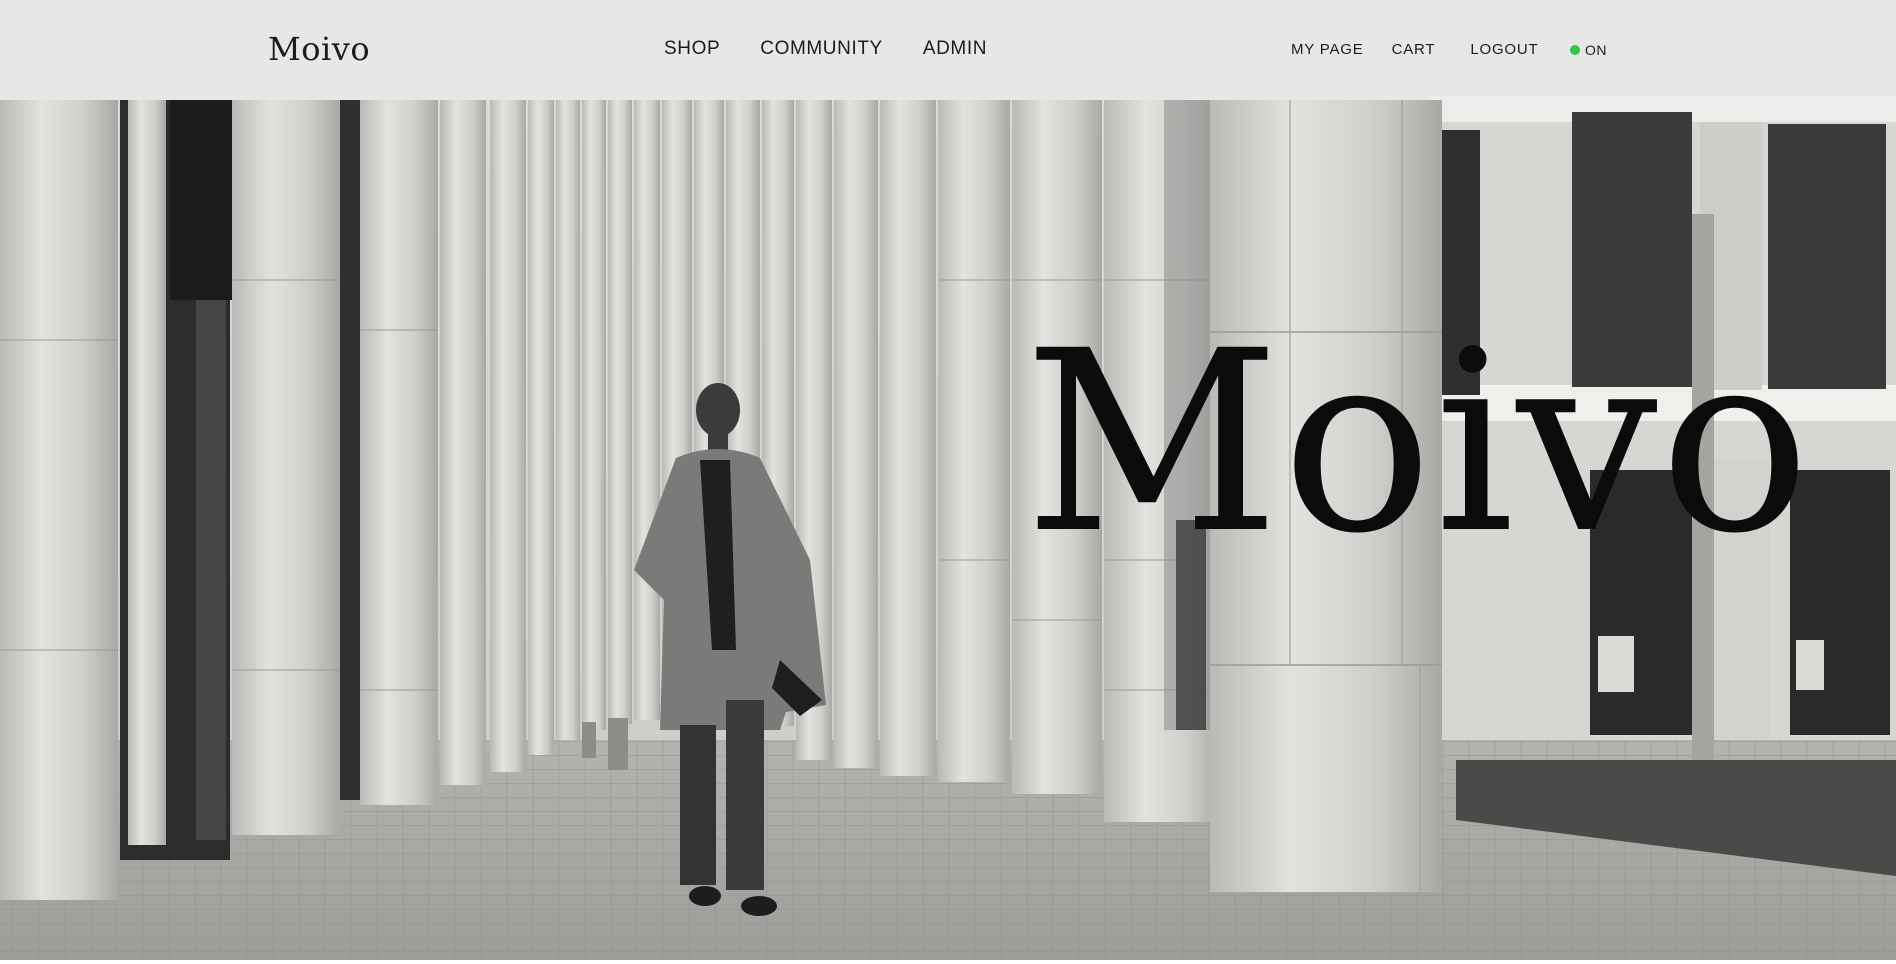 Image resolution: width=1896 pixels, height=964 pixels. Describe the element at coordinates (821, 49) in the screenshot. I see `nav-link-community: COMMUNITY` at that location.